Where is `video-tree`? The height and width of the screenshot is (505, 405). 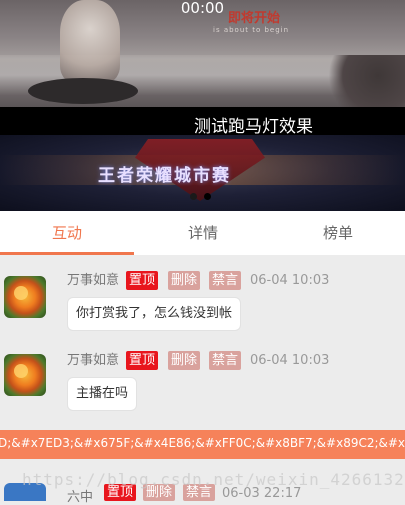 video-tree is located at coordinates (360, 81).